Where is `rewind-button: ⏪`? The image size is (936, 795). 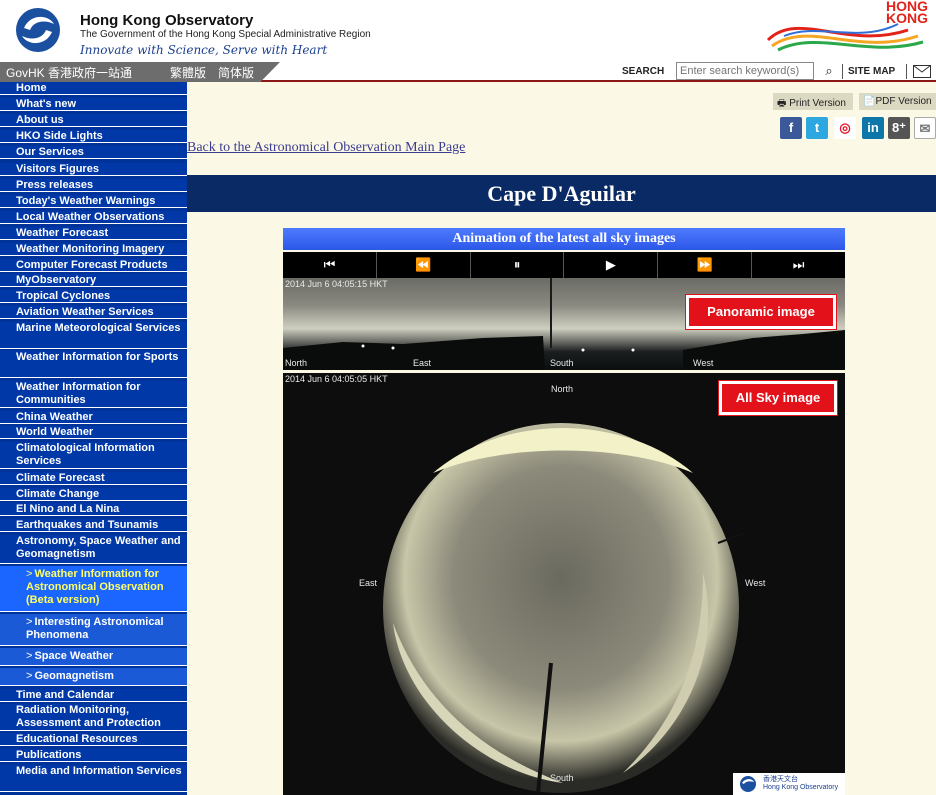 rewind-button: ⏪ is located at coordinates (424, 265).